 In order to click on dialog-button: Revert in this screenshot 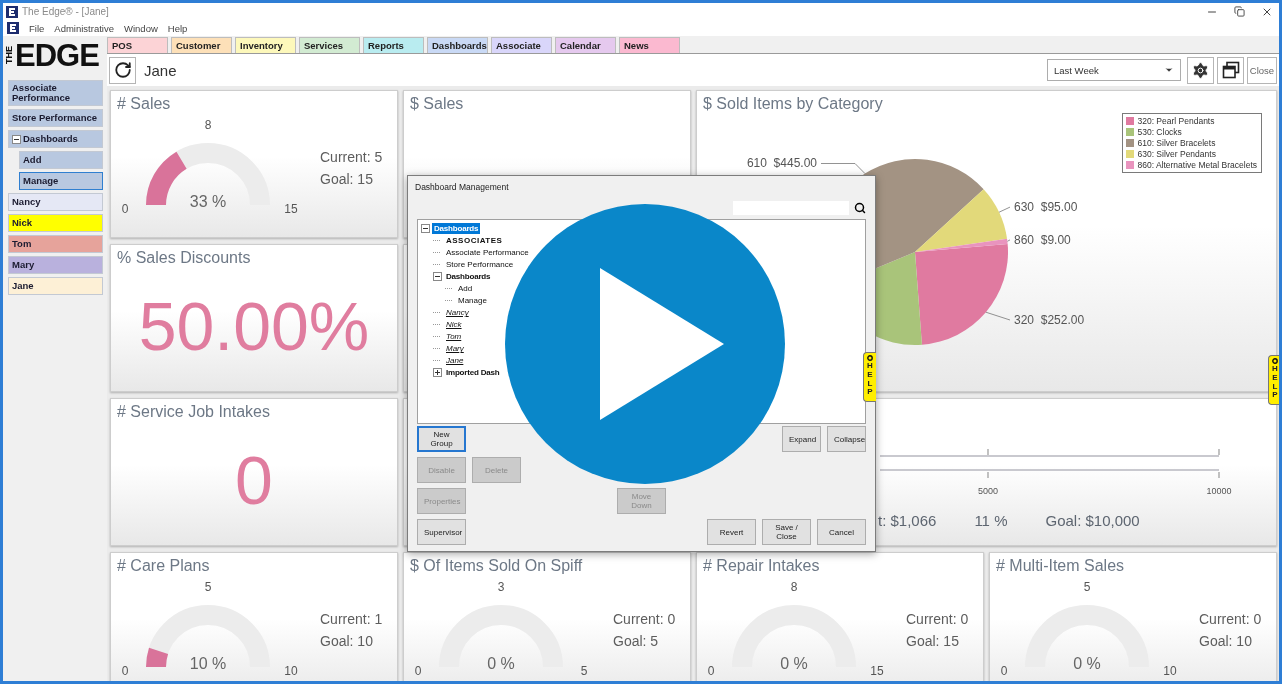, I will do `click(731, 532)`.